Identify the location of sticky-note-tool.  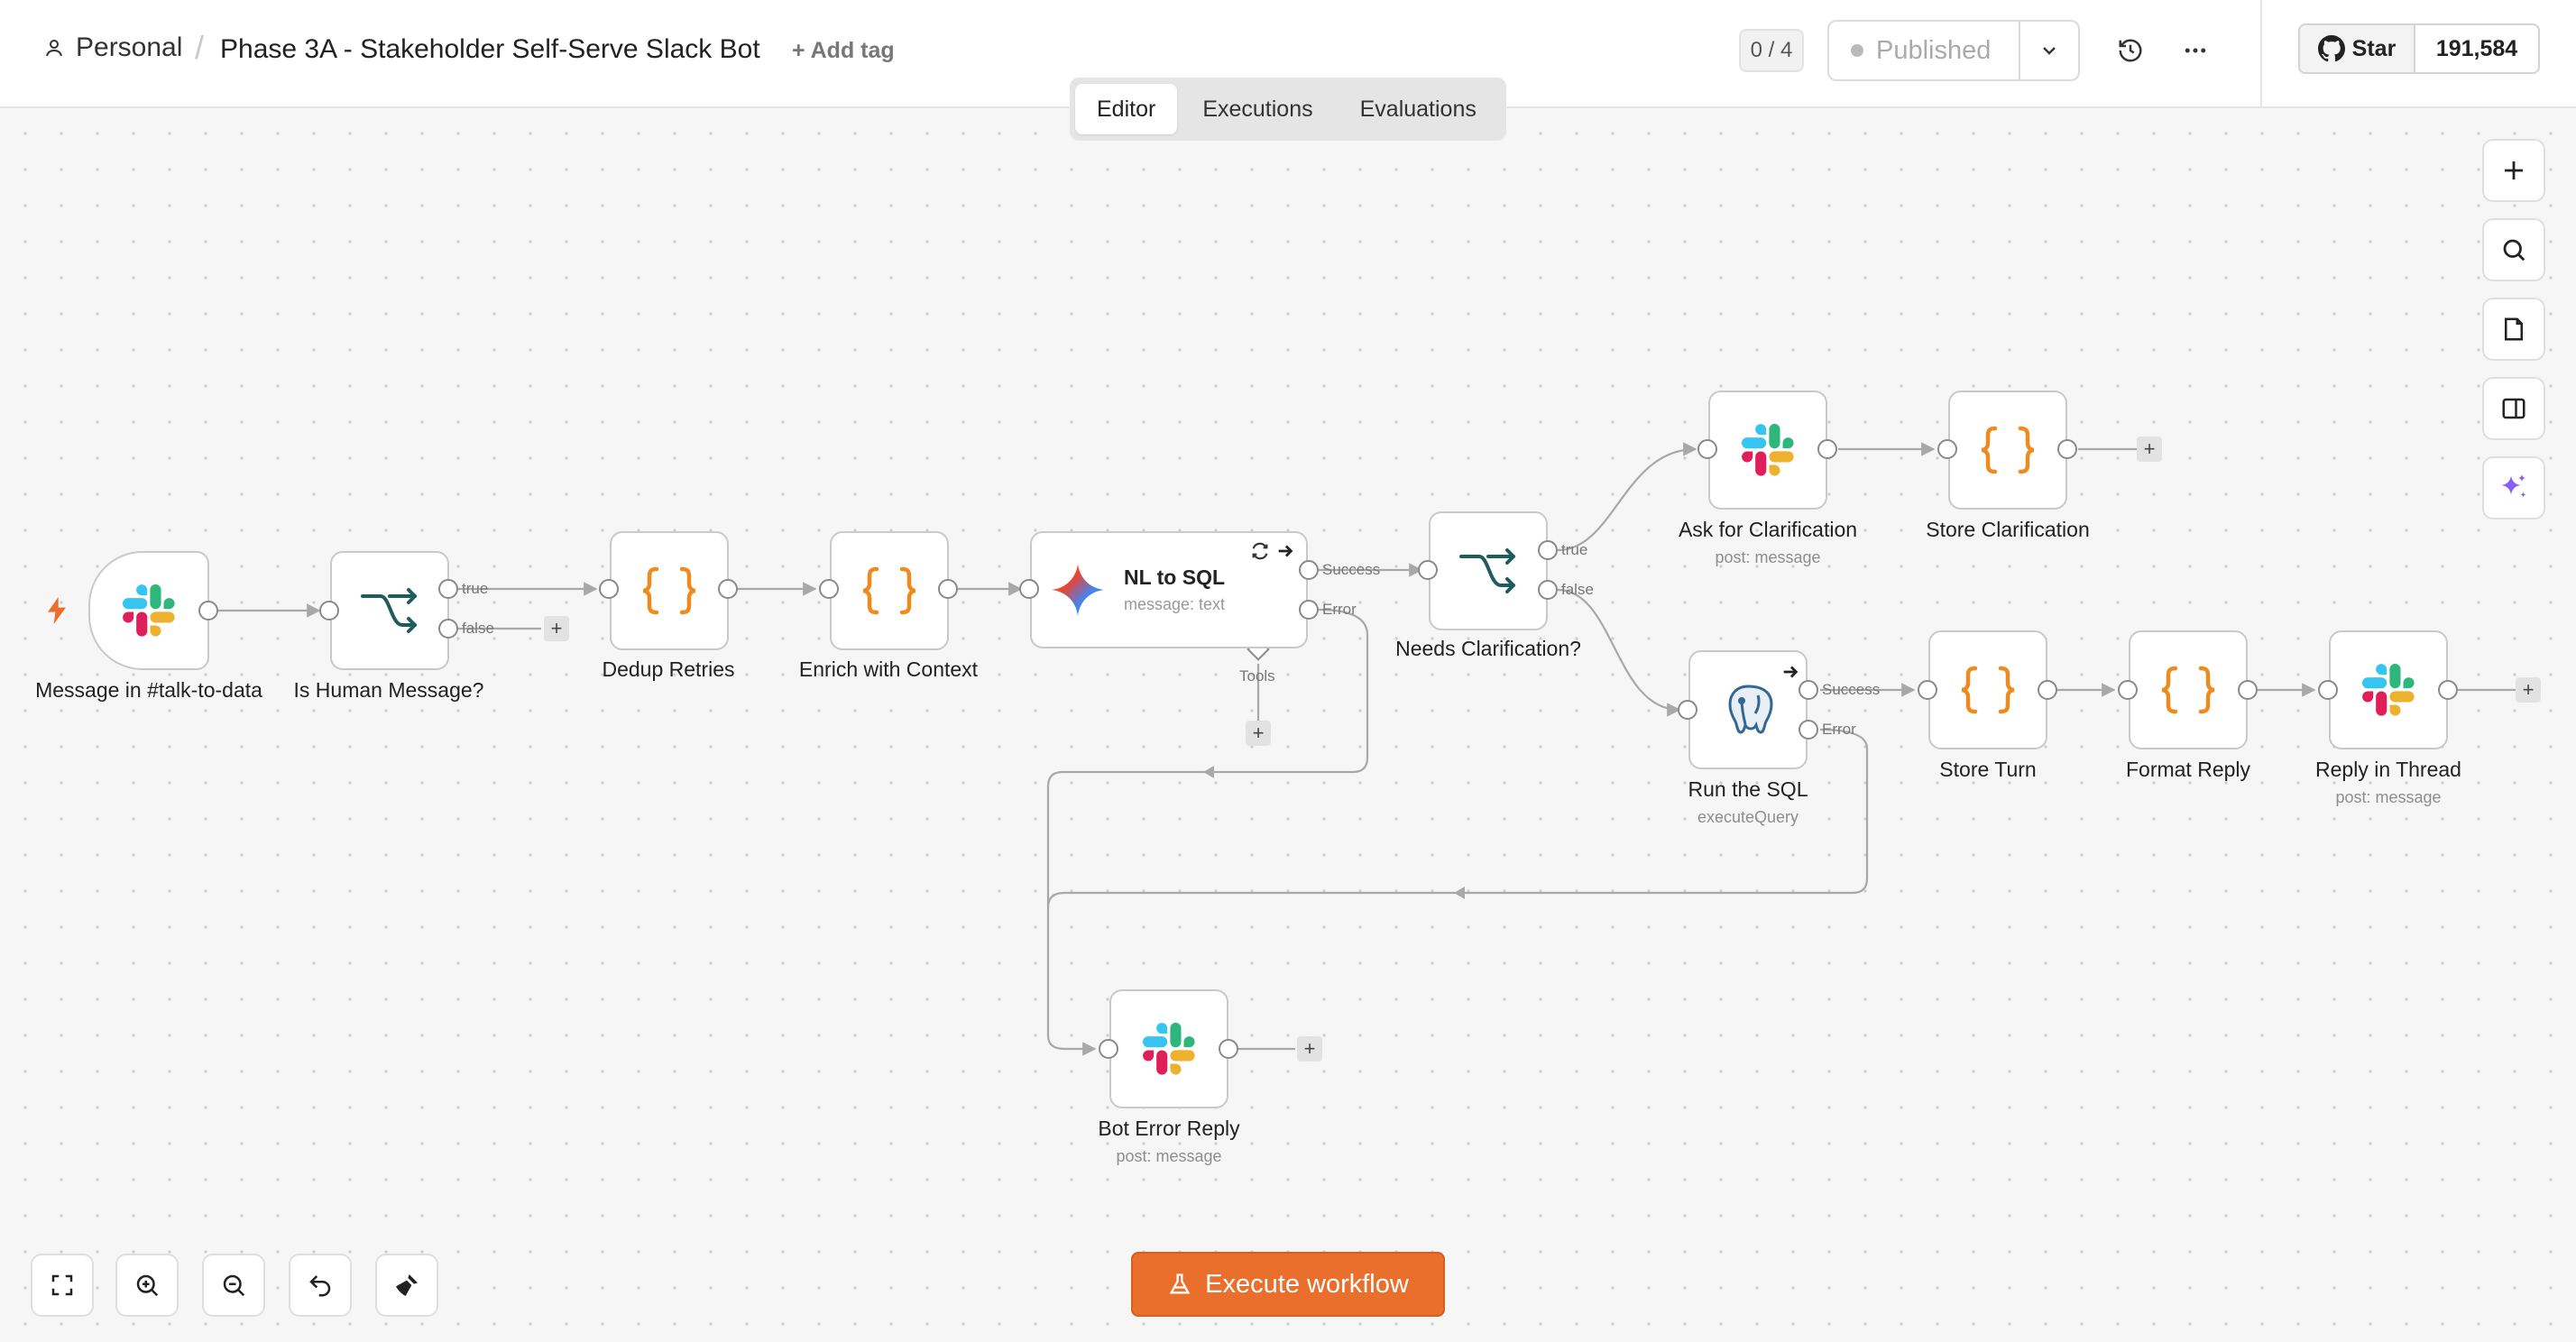
(2513, 329).